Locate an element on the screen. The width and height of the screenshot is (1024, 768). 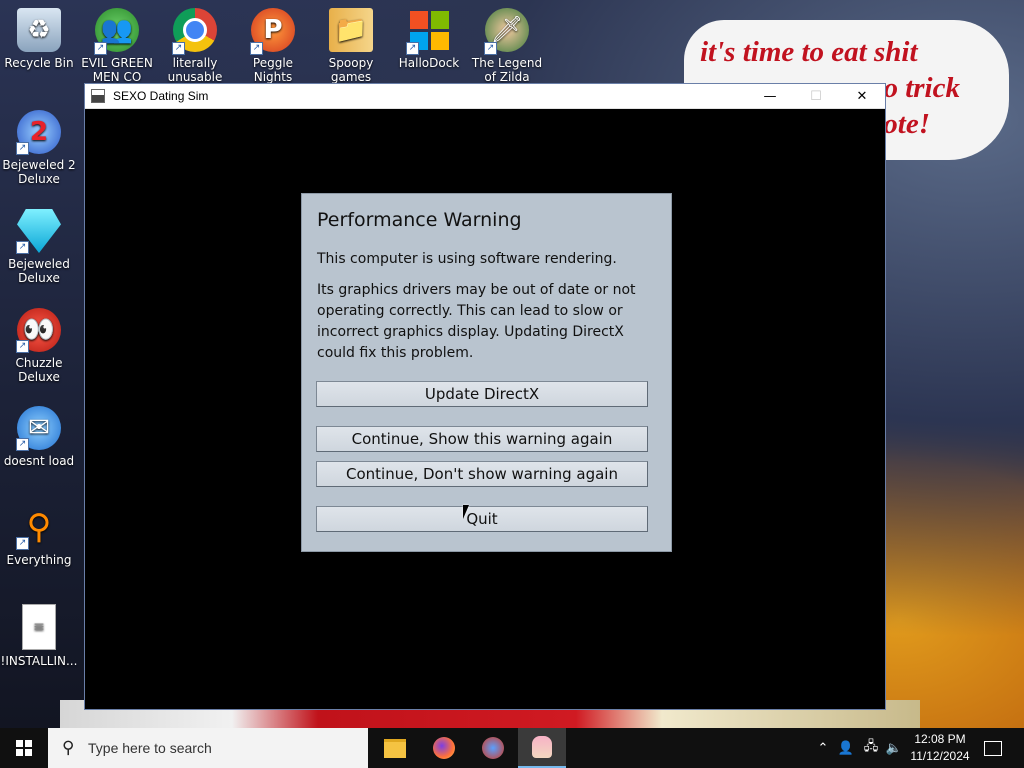
taskbar-peggle is located at coordinates (493, 748).